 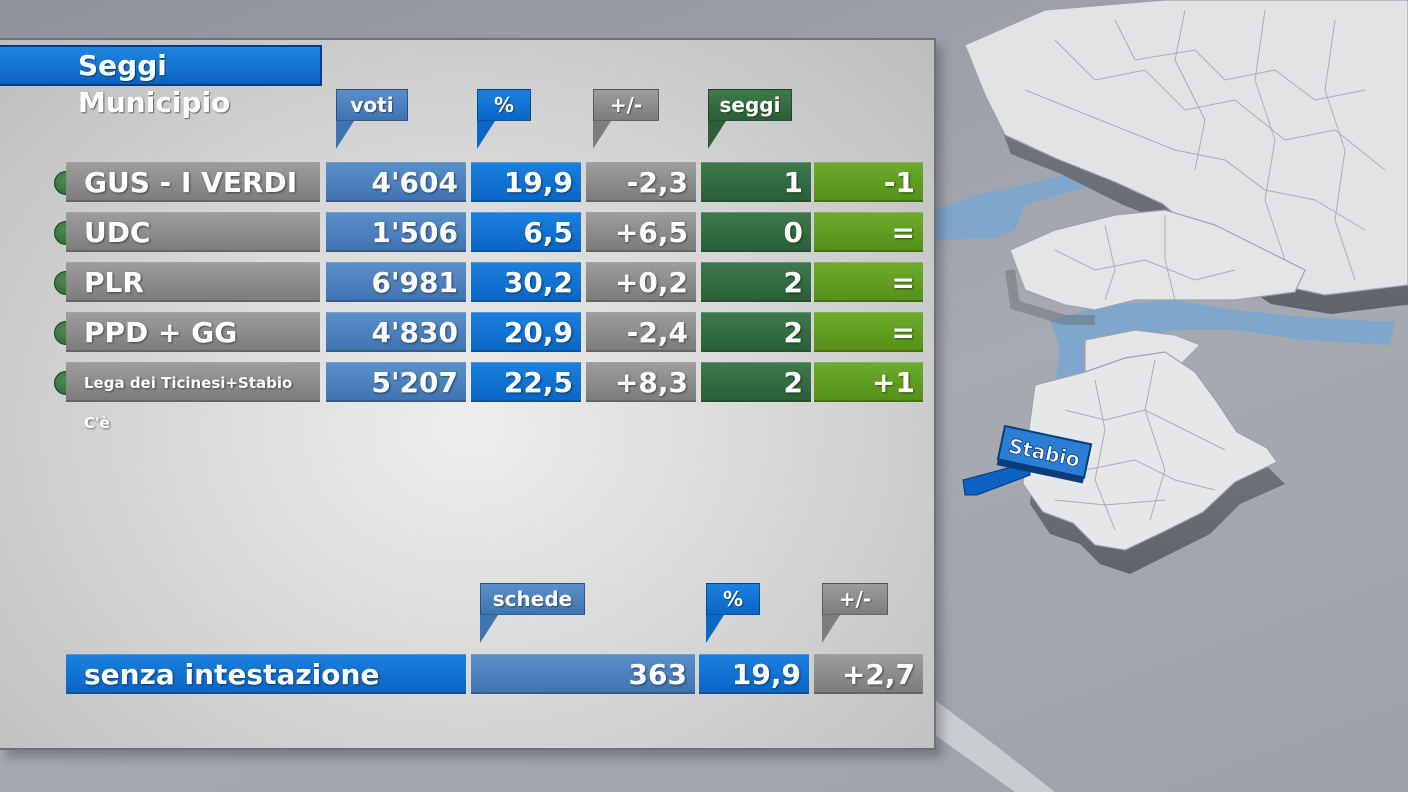 I want to click on panel-title: Seggi Municipio, so click(x=161, y=82).